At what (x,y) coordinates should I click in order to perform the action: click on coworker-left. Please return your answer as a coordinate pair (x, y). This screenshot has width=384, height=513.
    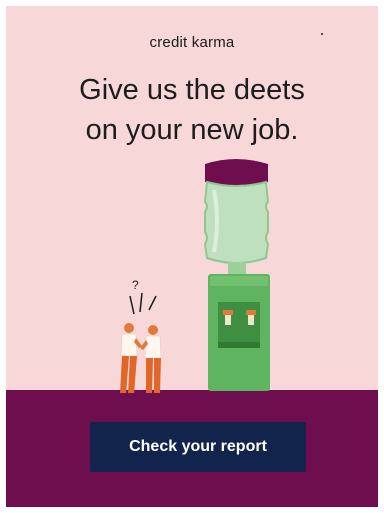
    Looking at the image, I should click on (130, 359).